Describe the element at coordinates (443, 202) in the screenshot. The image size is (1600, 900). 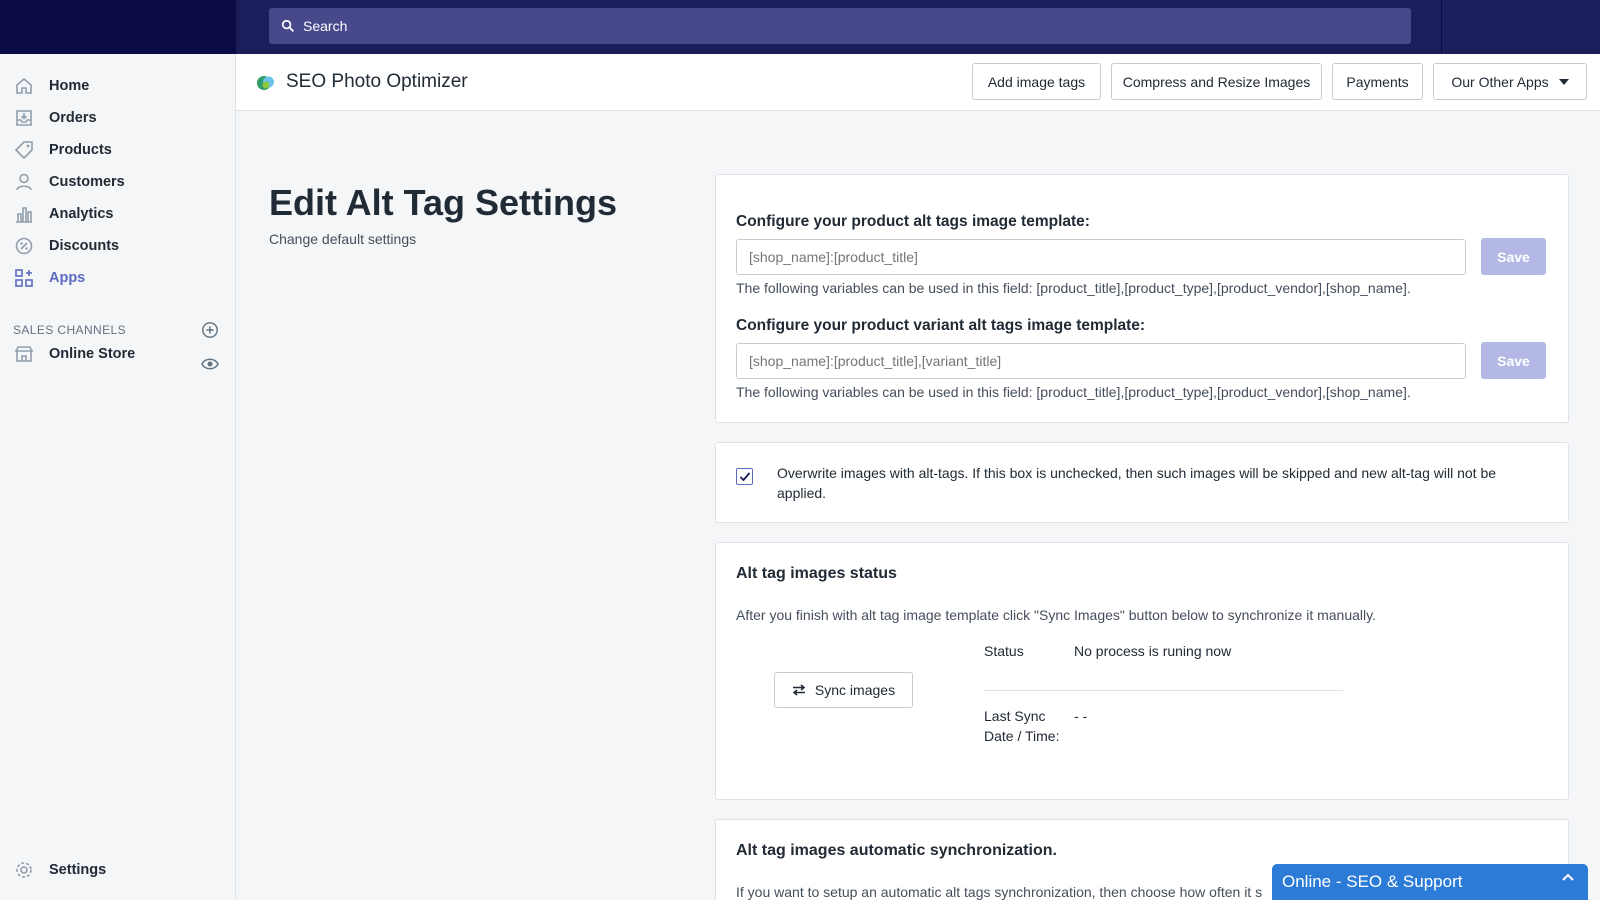
I see `page-title: Edit Alt Tag Settings` at that location.